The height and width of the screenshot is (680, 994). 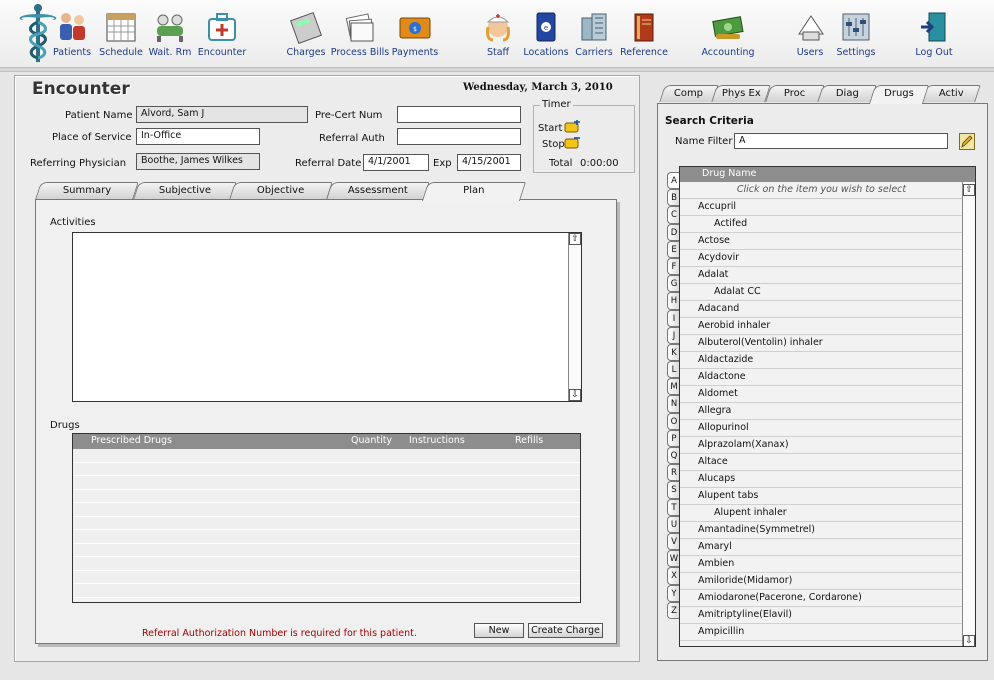 I want to click on toolbar-label: Log Out, so click(x=934, y=52).